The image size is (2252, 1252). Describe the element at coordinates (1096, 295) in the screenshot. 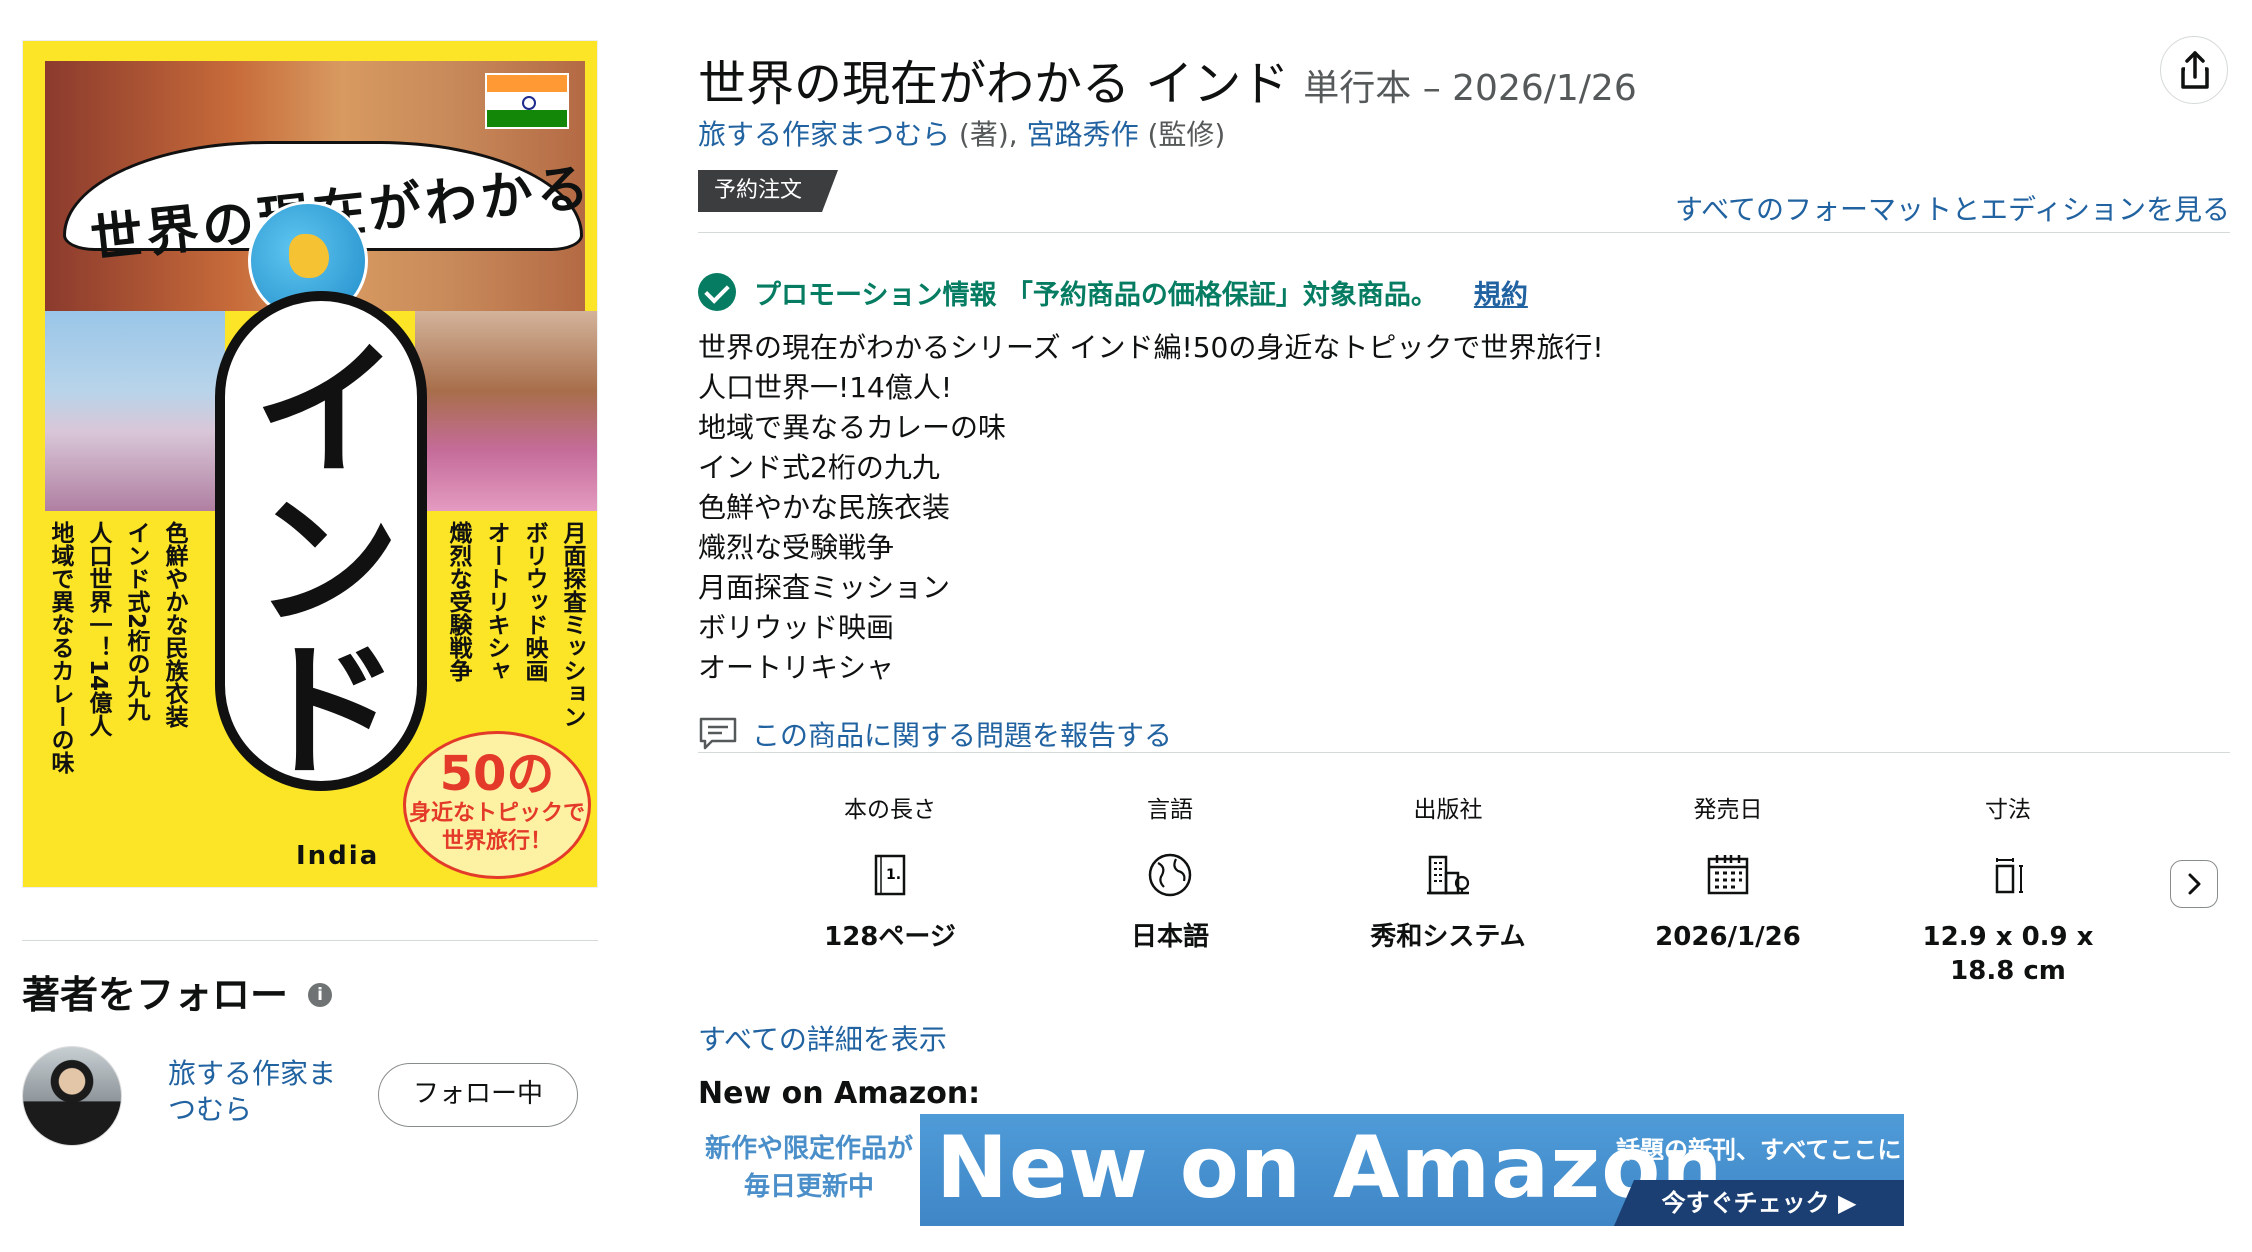

I see `promotion-text: プロモーション情報 「予約商品の価格保証」対象商品。` at that location.